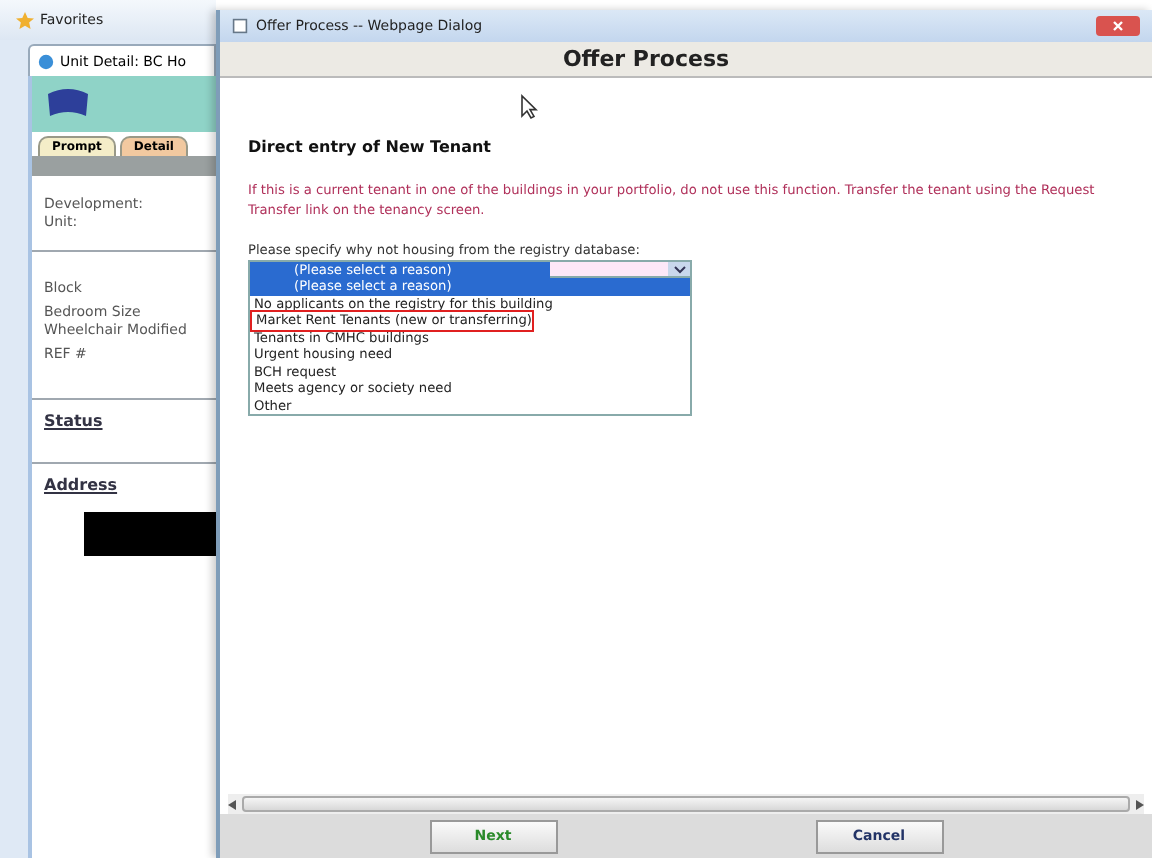 The image size is (1152, 858). I want to click on redacted-block, so click(150, 534).